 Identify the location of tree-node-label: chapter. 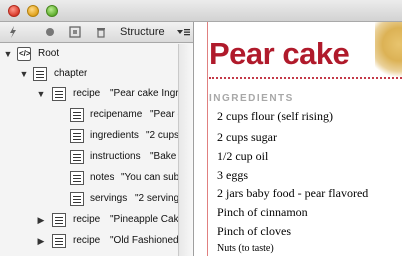
(71, 73).